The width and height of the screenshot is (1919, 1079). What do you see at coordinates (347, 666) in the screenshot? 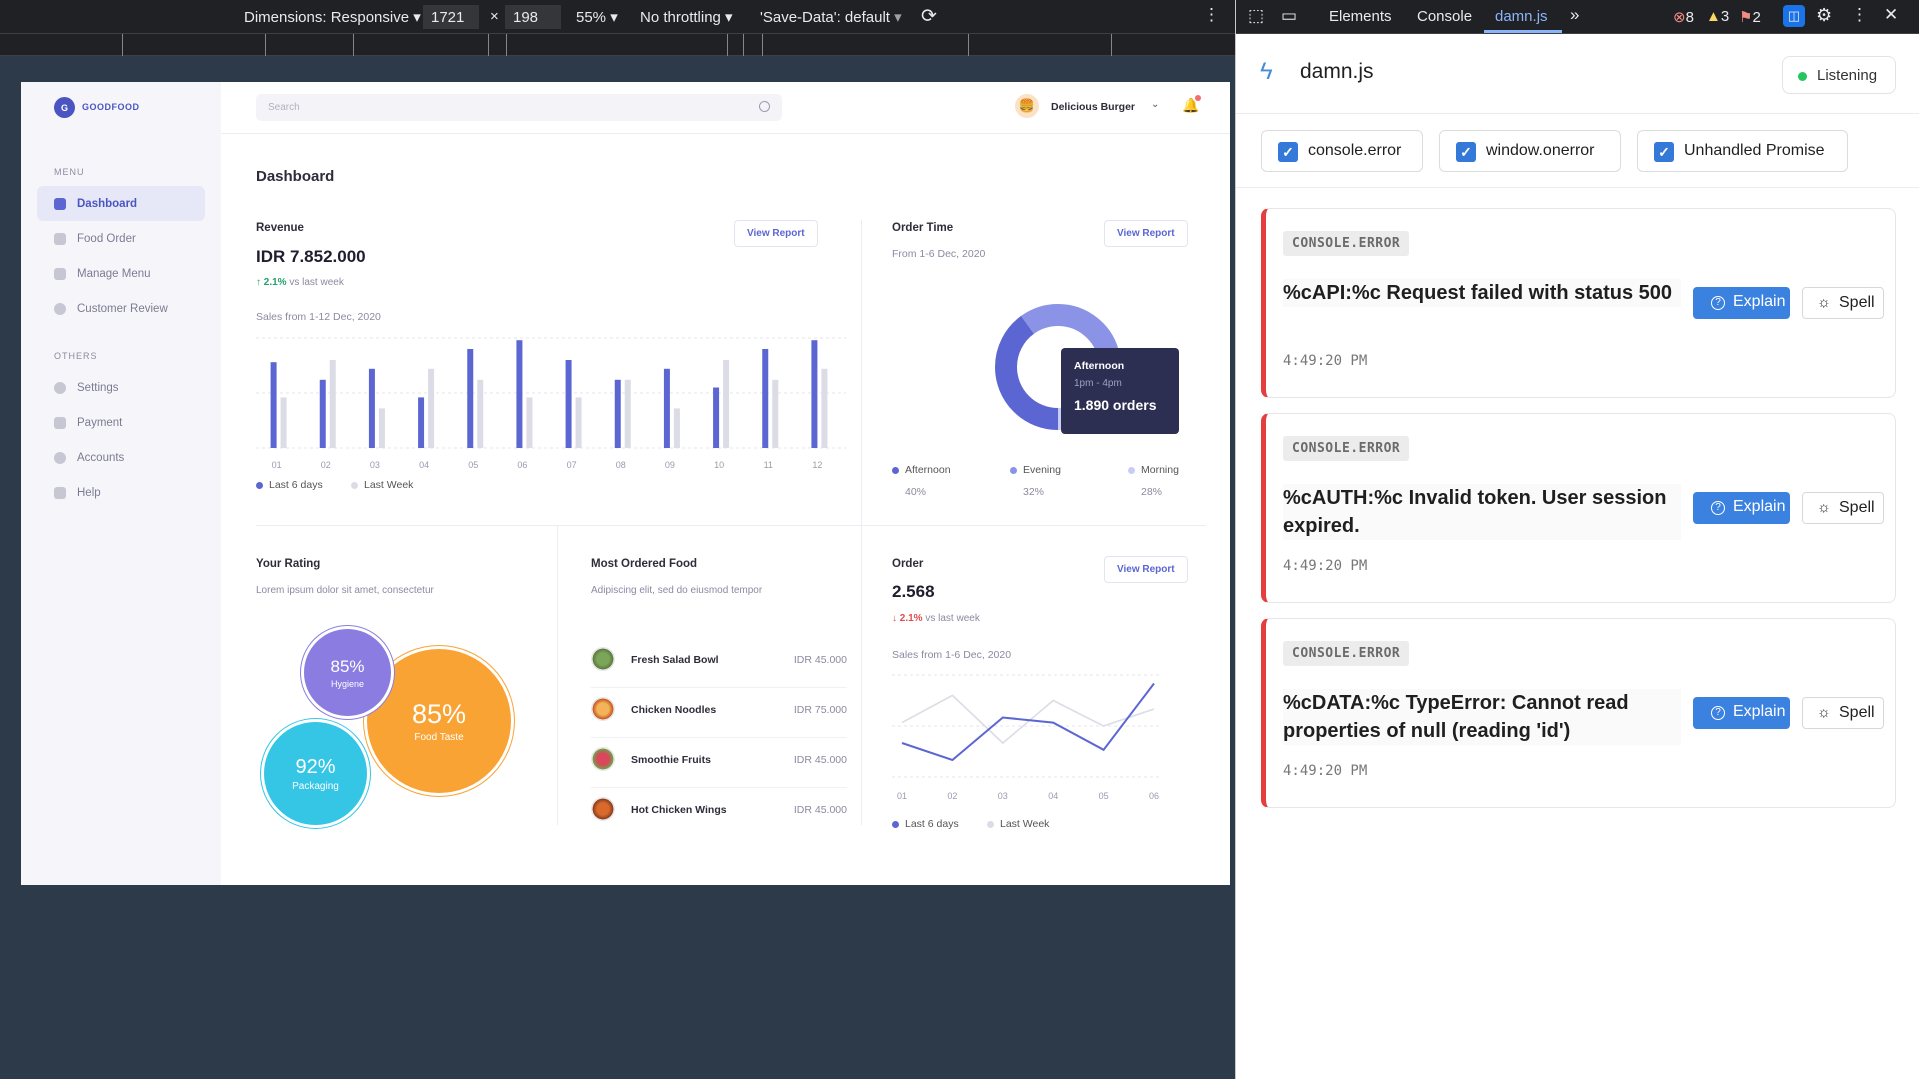
I see `hygiene-pct: 85%` at bounding box center [347, 666].